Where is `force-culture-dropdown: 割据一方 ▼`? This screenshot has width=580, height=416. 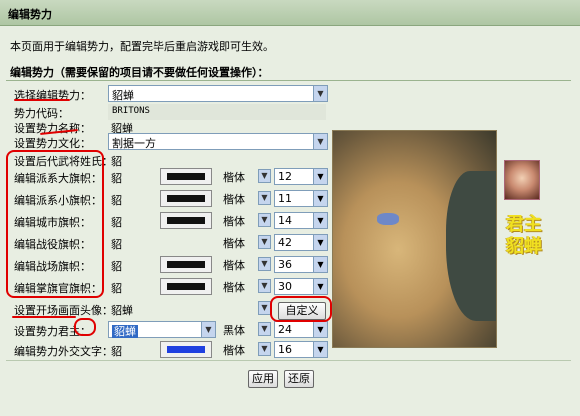
force-culture-dropdown: 割据一方 ▼ is located at coordinates (218, 141).